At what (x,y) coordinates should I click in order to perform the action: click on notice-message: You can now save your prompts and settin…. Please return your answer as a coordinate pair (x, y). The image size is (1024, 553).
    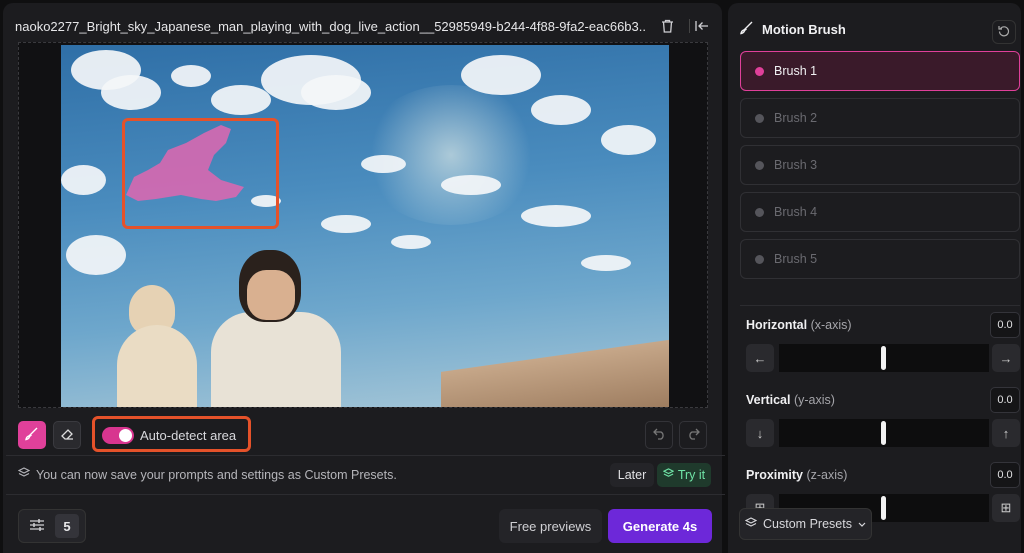
    Looking at the image, I should click on (216, 475).